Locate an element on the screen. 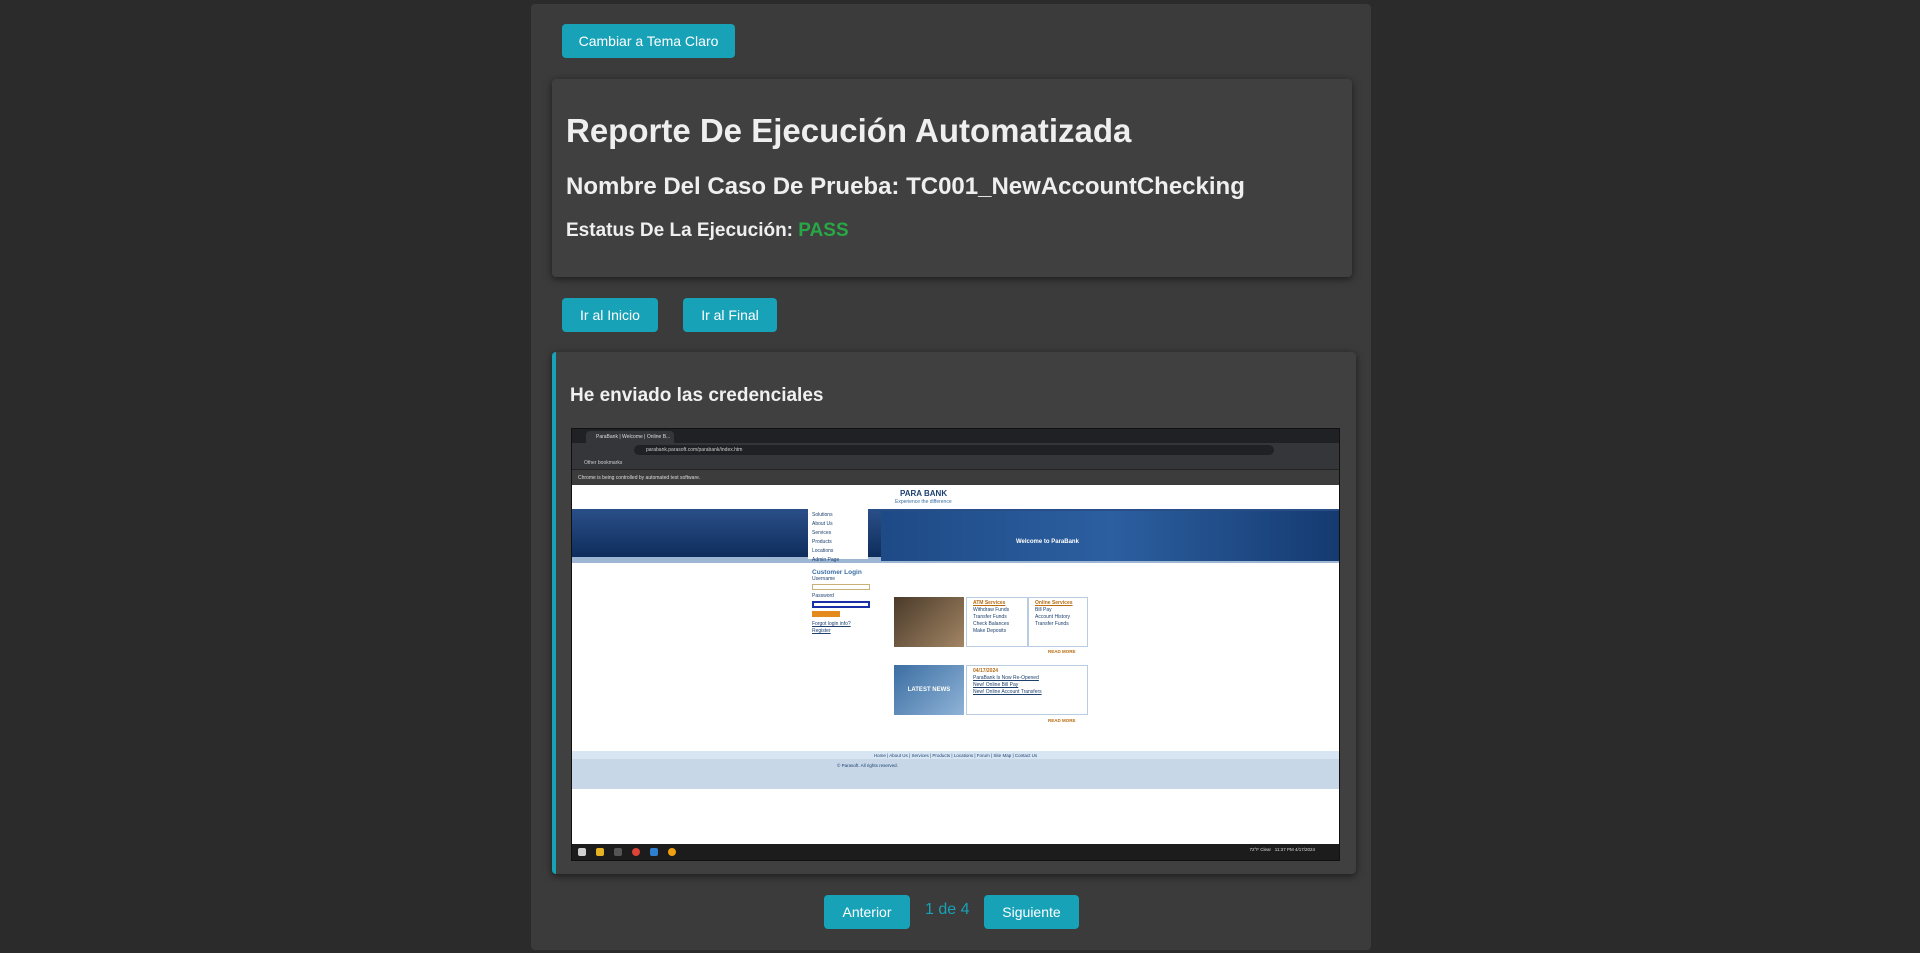 The width and height of the screenshot is (1920, 953). report-title: Reporte De Ejecución Automatizada is located at coordinates (849, 130).